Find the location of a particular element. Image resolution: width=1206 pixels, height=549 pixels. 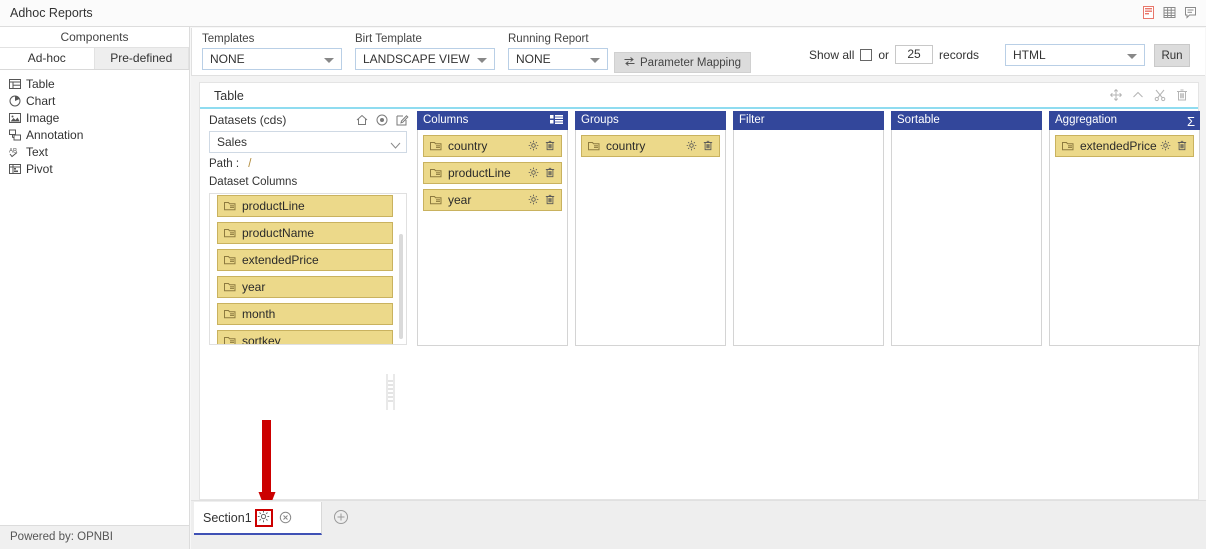

sidebar-header: Components is located at coordinates (94, 37).